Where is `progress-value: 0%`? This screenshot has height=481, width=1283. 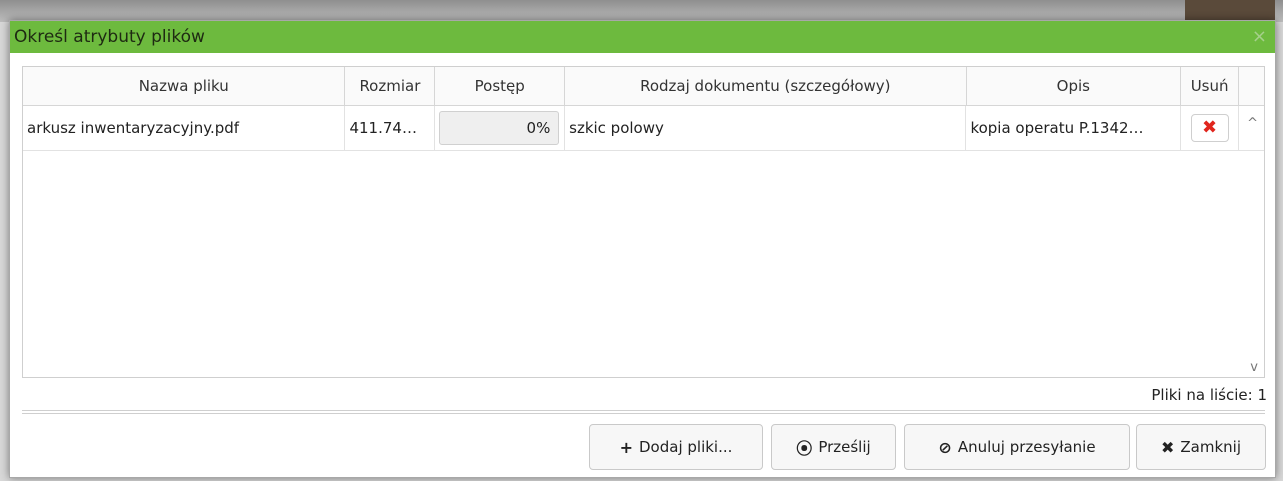
progress-value: 0% is located at coordinates (538, 128).